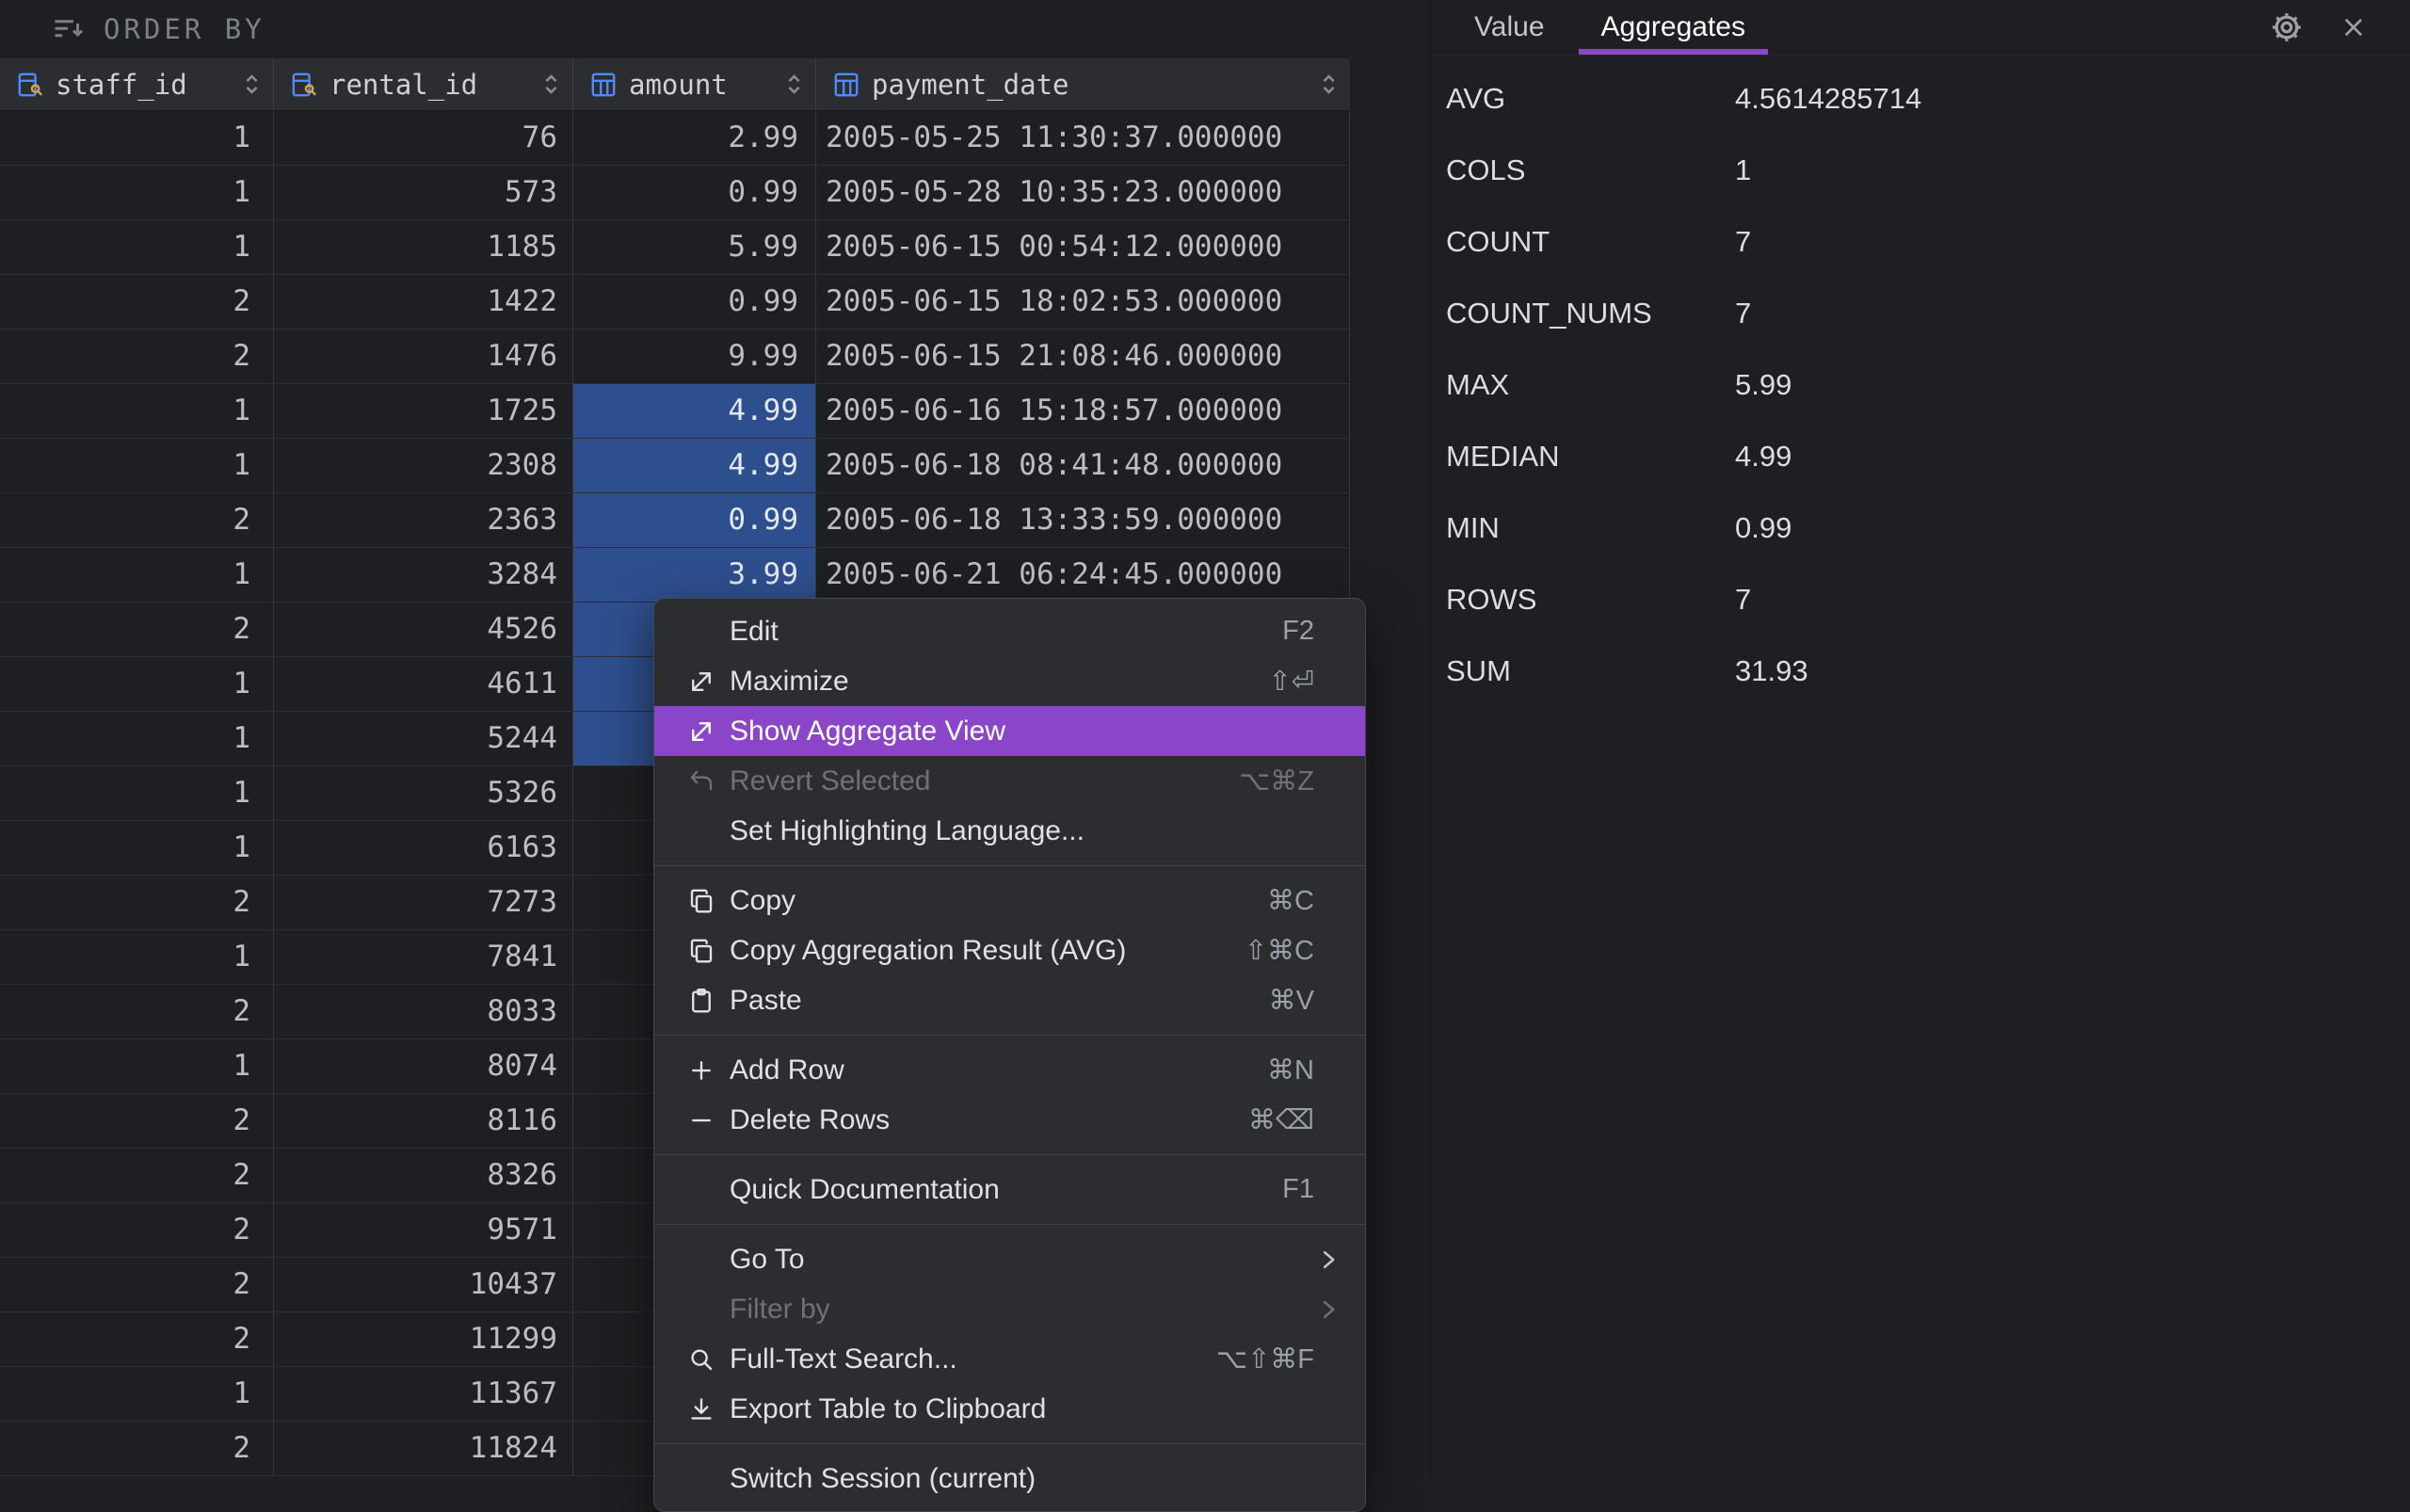  Describe the element at coordinates (423, 193) in the screenshot. I see `cell-rental-id: 573` at that location.